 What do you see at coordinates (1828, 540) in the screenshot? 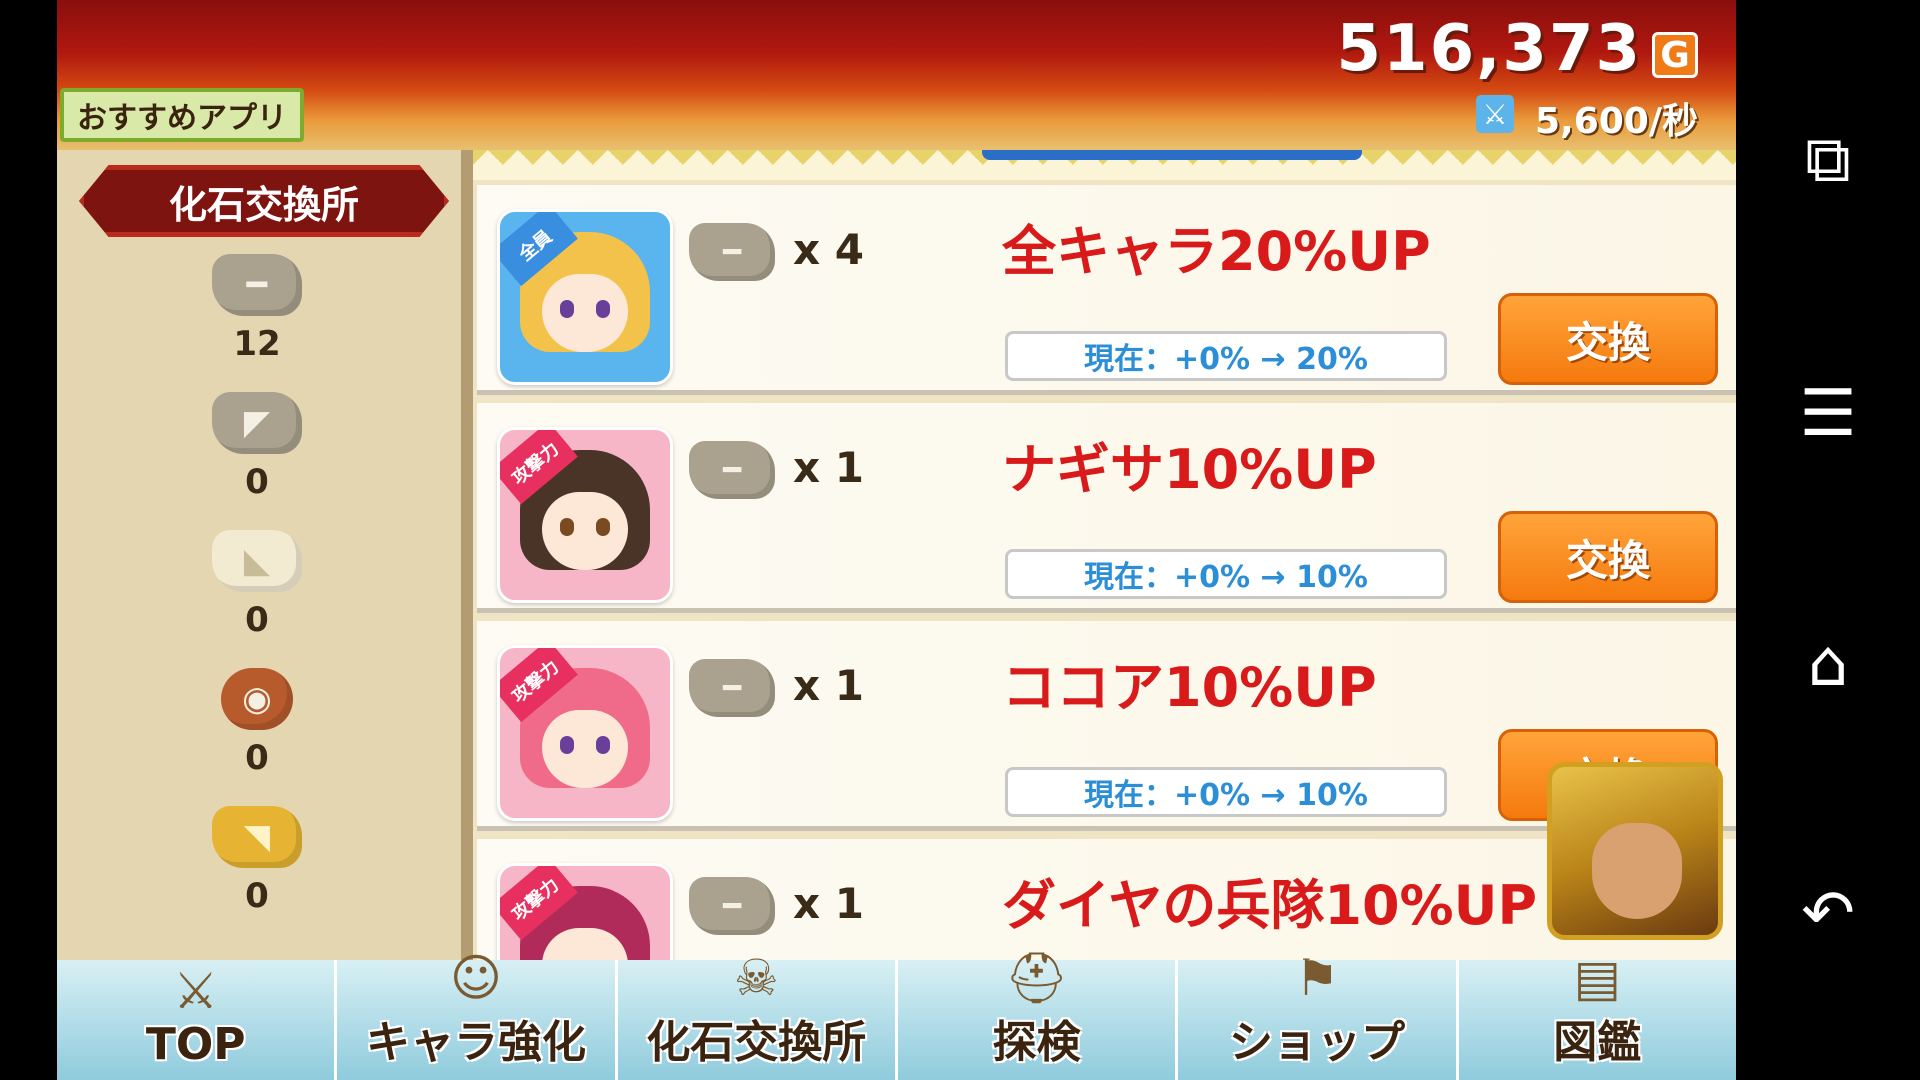
I see `system-navigation-bar: ⧉ ☰ ⌂ ↶` at bounding box center [1828, 540].